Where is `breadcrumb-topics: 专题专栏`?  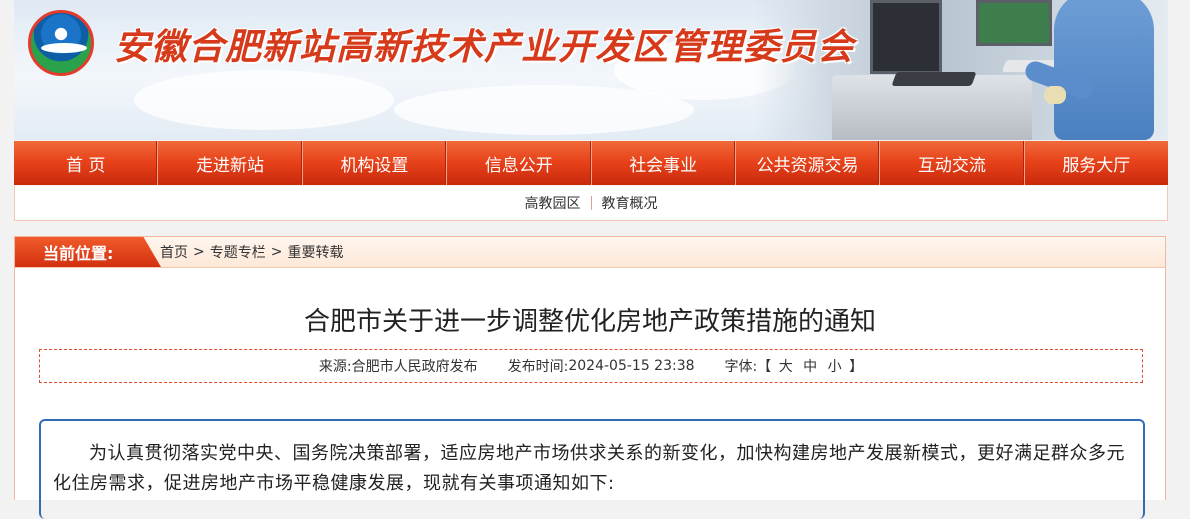 breadcrumb-topics: 专题专栏 is located at coordinates (238, 252).